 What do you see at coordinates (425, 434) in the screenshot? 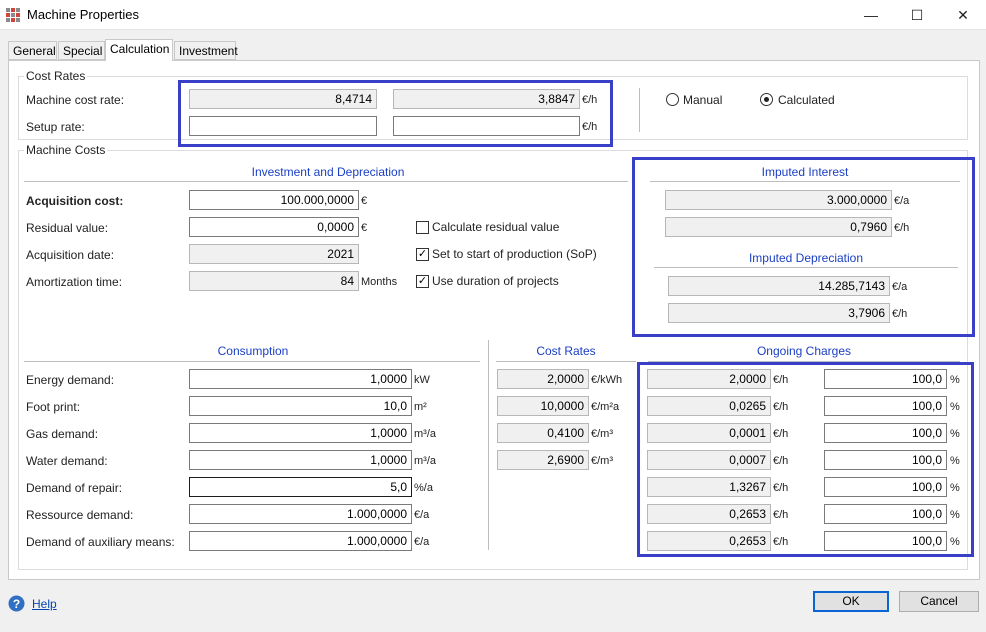
I see `gas-demand-unit: m³/a` at bounding box center [425, 434].